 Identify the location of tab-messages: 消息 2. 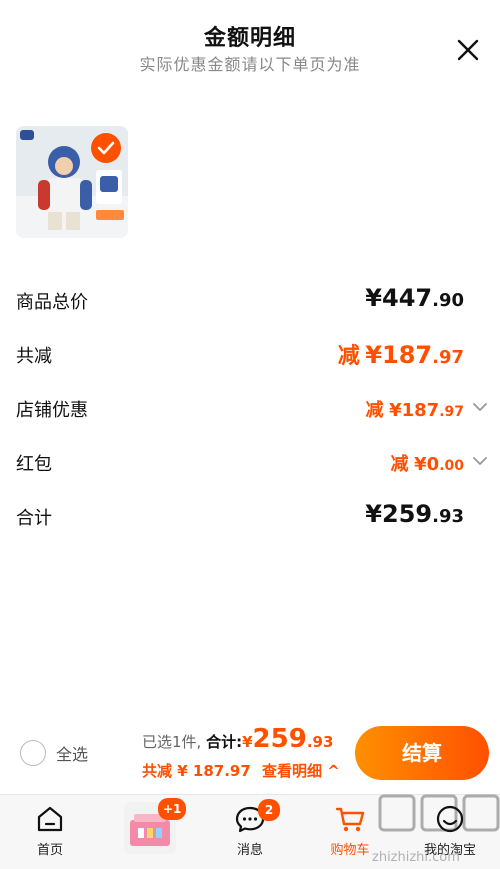
(250, 828).